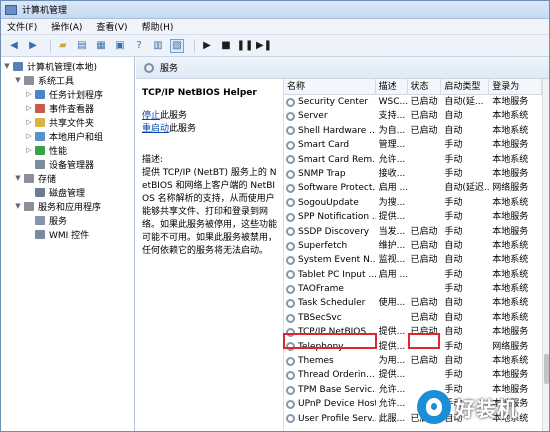 The width and height of the screenshot is (550, 432). Describe the element at coordinates (158, 46) in the screenshot. I see `extended-view-icon: ▥` at that location.